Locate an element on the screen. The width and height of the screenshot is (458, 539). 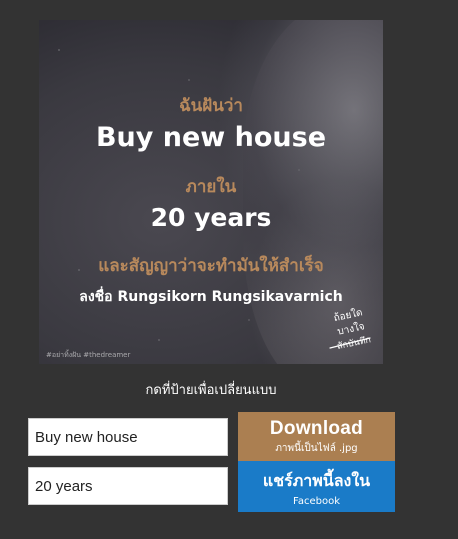
download-button: Download ภาพนี้เป็นไฟล์ .jpg is located at coordinates (316, 437).